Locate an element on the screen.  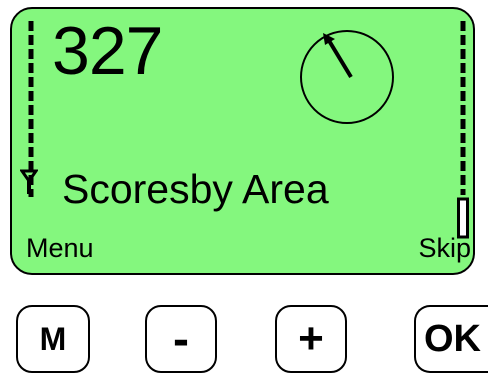
compass-dial-icon is located at coordinates (347, 77).